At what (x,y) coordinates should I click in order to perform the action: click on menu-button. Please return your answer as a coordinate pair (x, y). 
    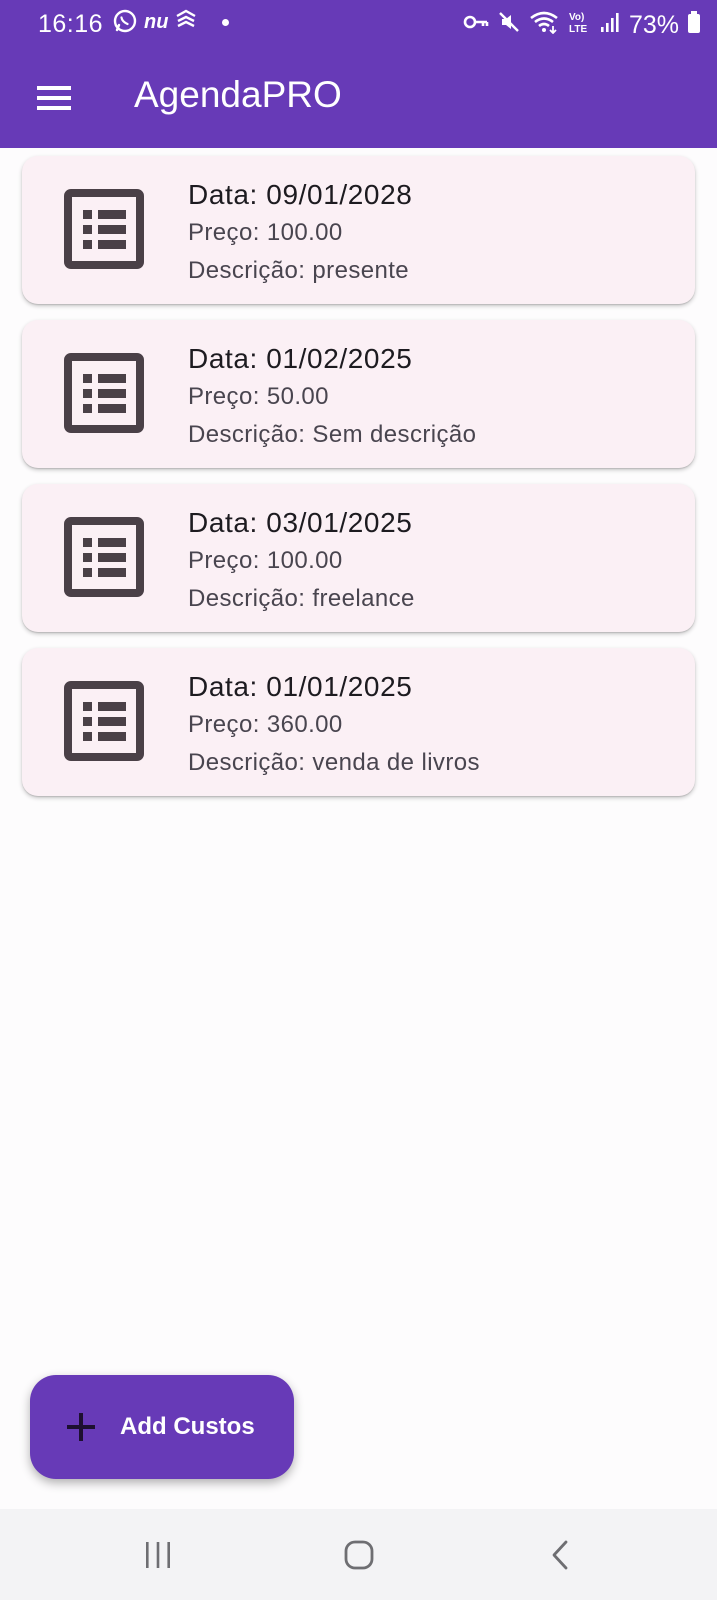
    Looking at the image, I should click on (54, 98).